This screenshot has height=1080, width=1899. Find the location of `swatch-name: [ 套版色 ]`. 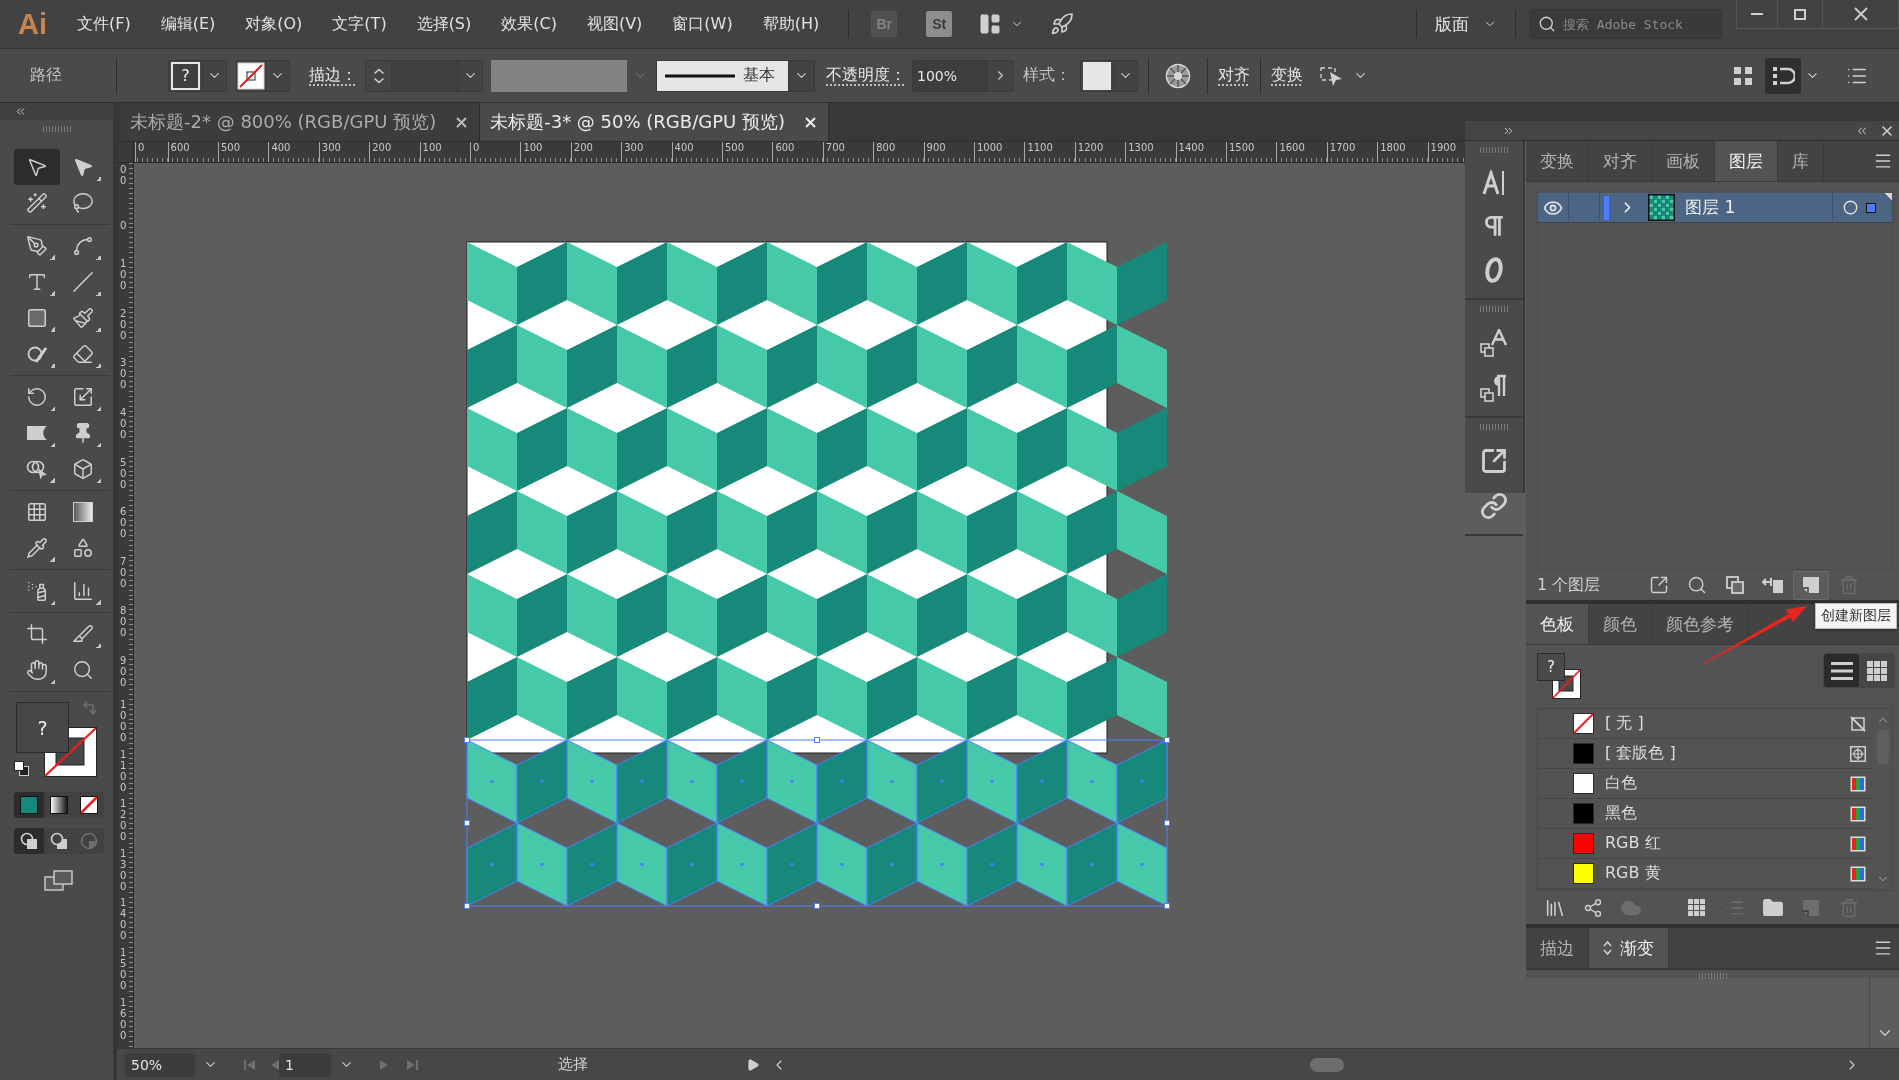

swatch-name: [ 套版色 ] is located at coordinates (1640, 753).